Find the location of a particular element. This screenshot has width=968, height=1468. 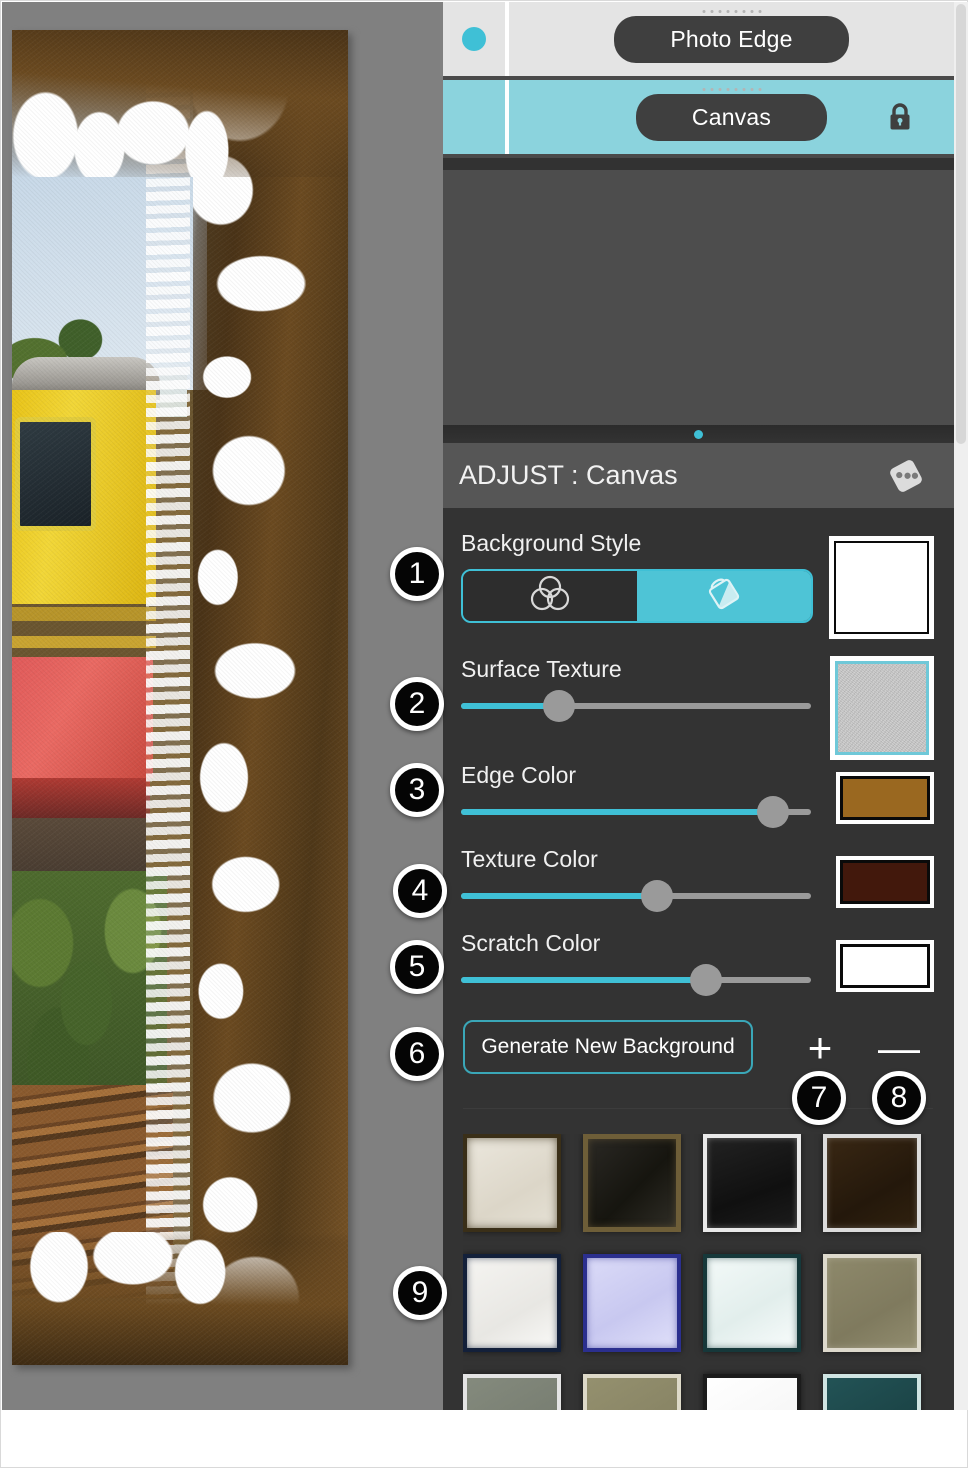

thumbnail-white-parchment is located at coordinates (512, 1183).